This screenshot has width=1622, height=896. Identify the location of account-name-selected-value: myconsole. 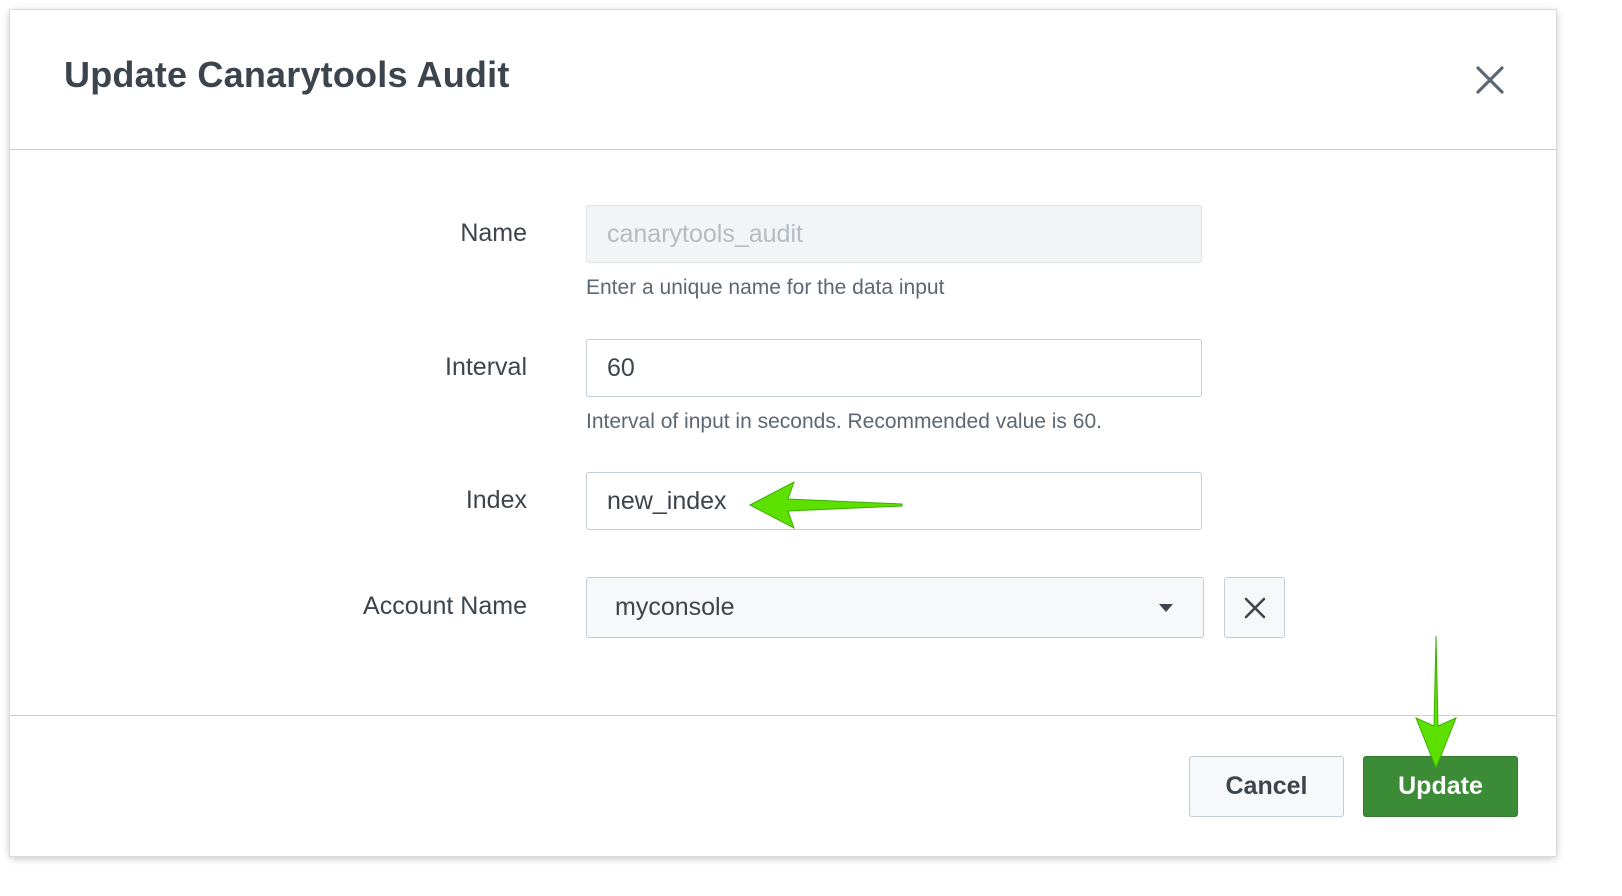
(675, 607).